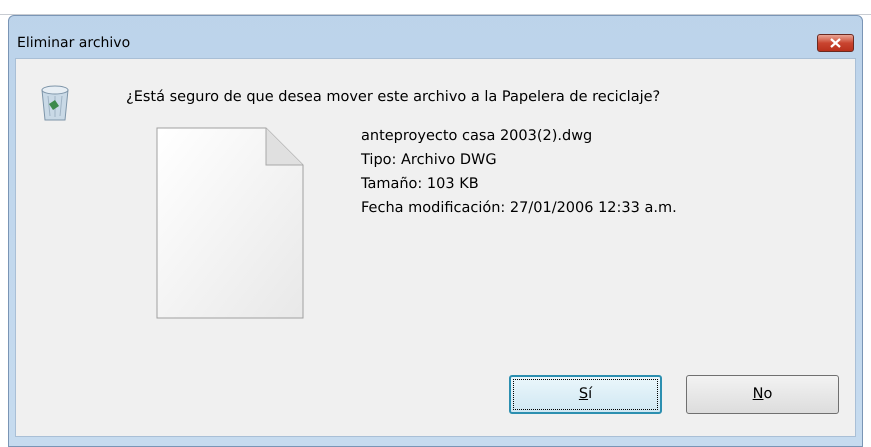  I want to click on recycle-bin-icon, so click(55, 103).